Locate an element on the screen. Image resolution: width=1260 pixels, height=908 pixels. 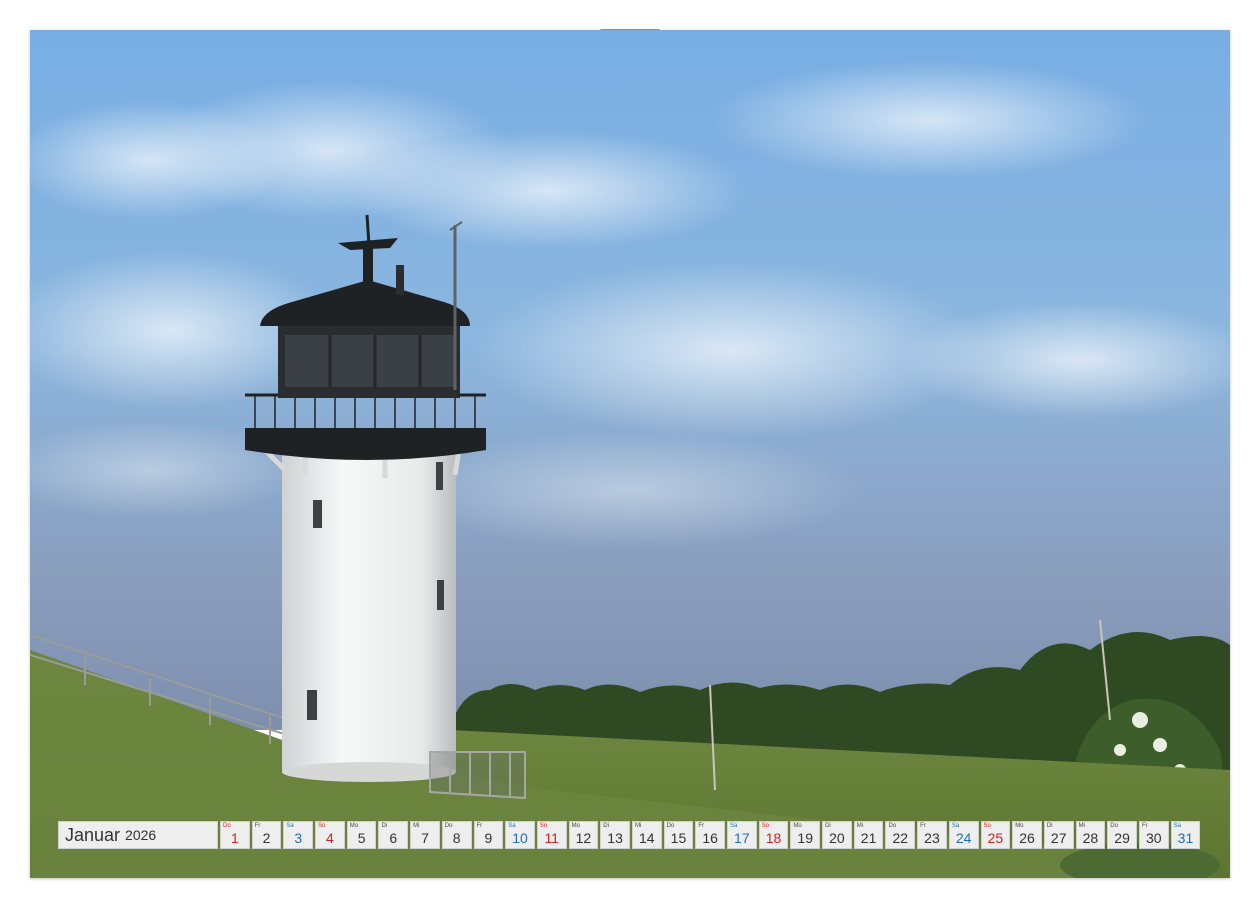
day-number: 27 is located at coordinates (1058, 838).